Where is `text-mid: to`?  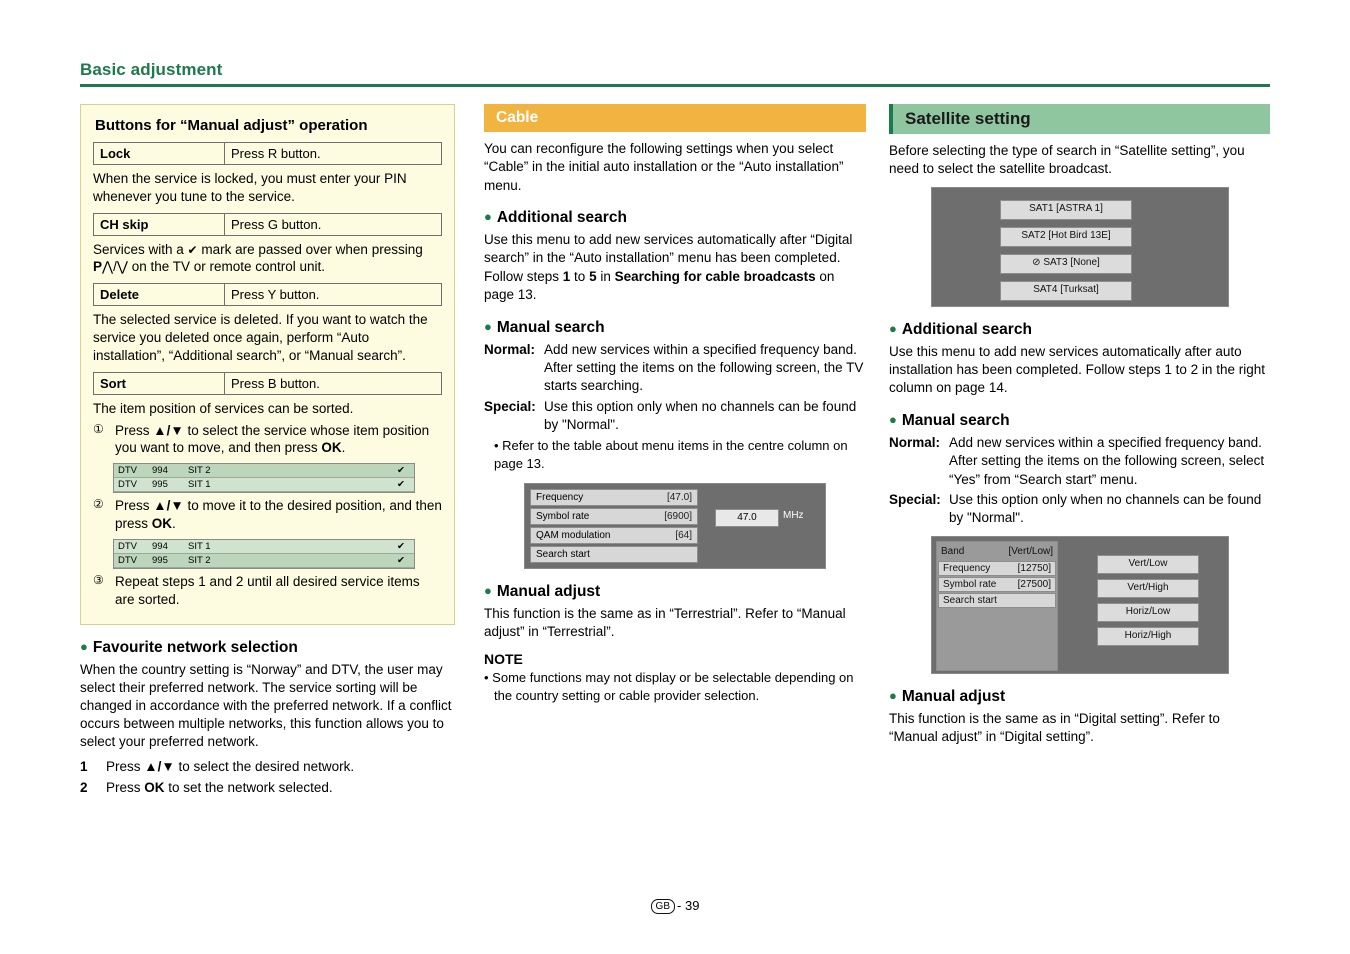 text-mid: to is located at coordinates (580, 276).